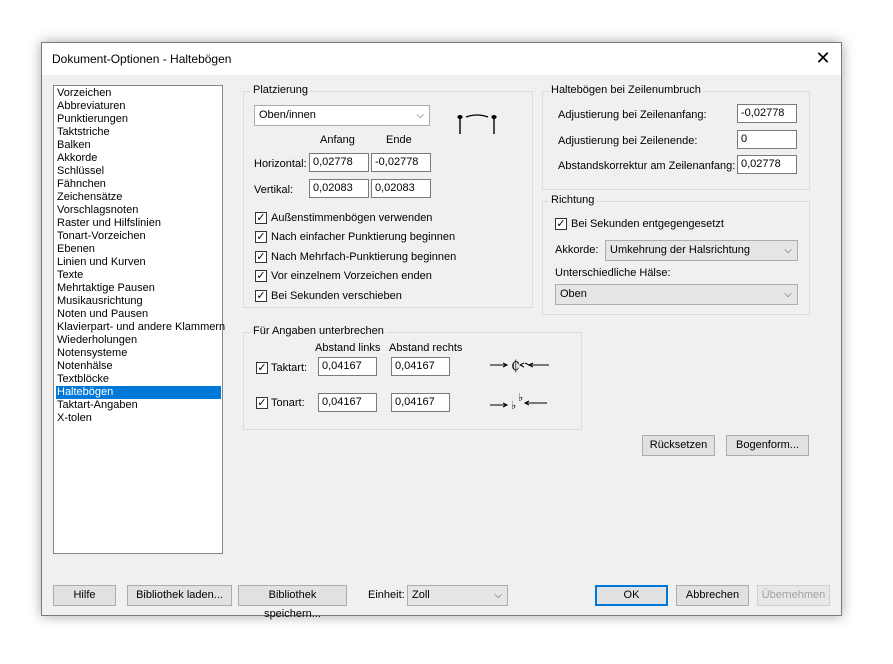  Describe the element at coordinates (138, 145) in the screenshot. I see `sidebar-item: Balken` at that location.